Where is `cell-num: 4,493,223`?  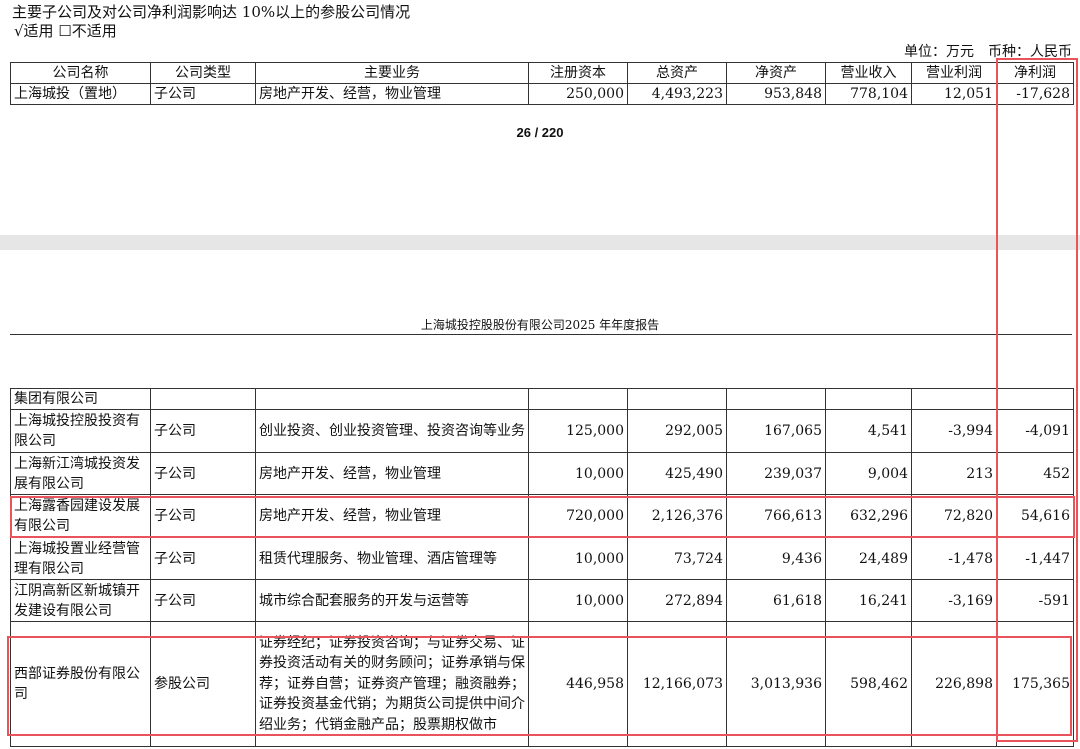 cell-num: 4,493,223 is located at coordinates (677, 94).